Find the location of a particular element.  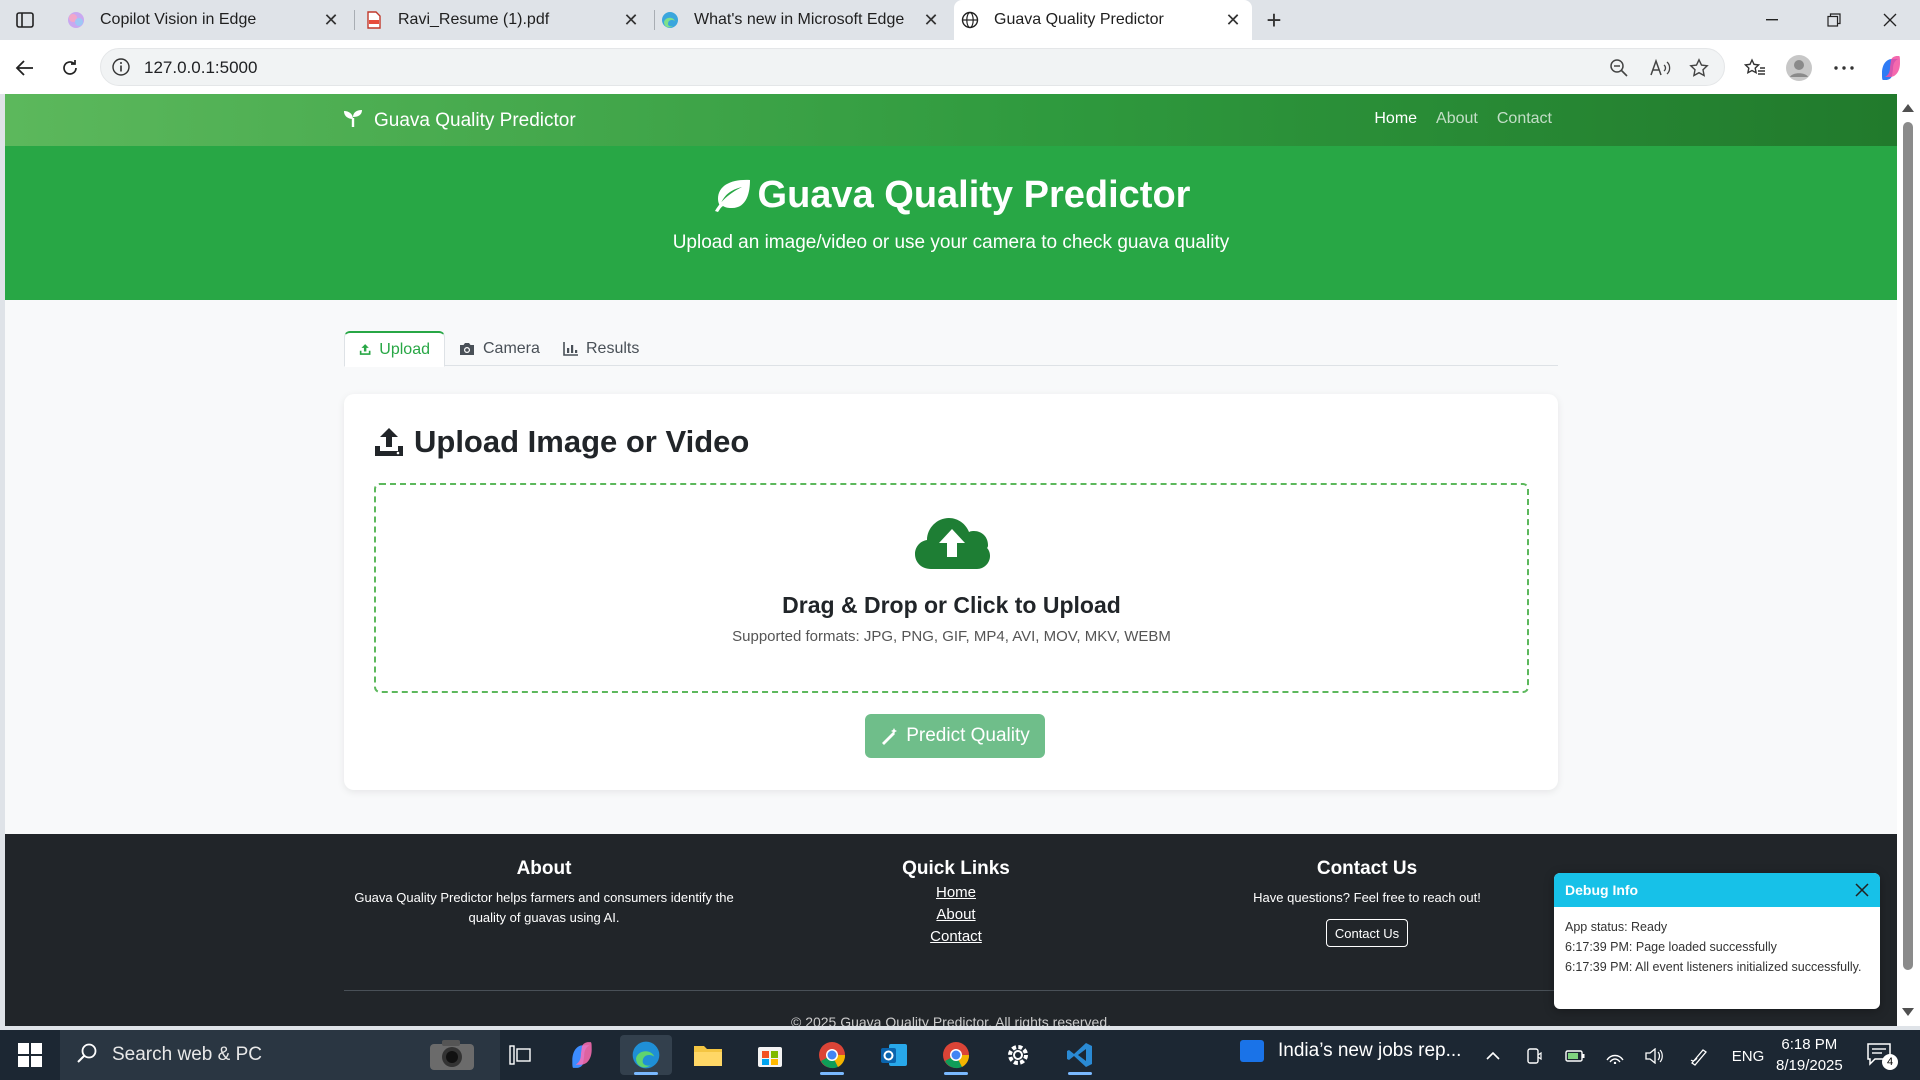

minimize-window-icon is located at coordinates (1772, 20).